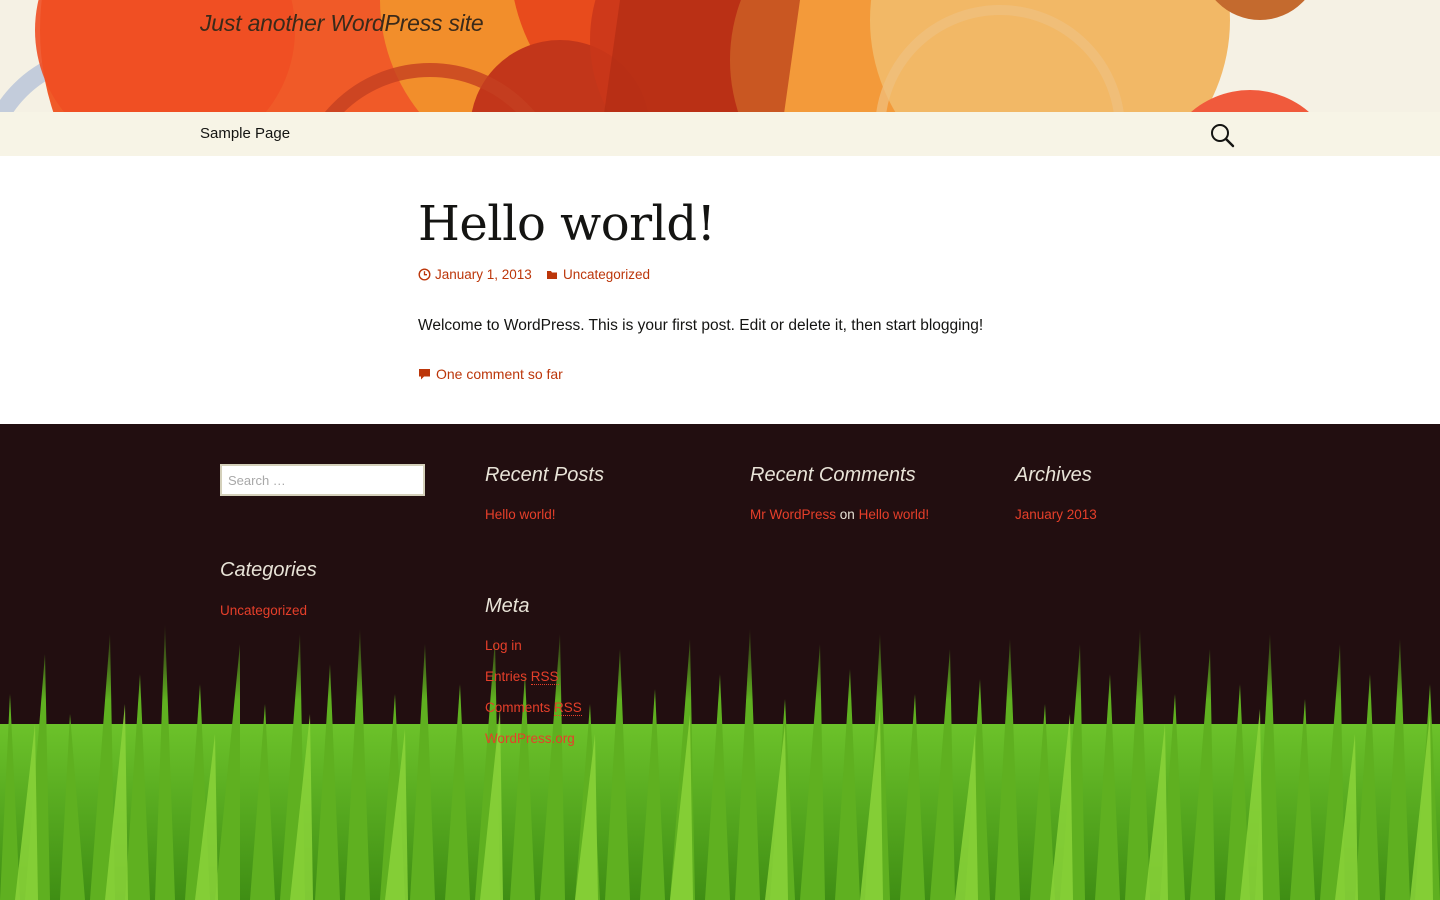  I want to click on archive-link: January 2013, so click(1056, 514).